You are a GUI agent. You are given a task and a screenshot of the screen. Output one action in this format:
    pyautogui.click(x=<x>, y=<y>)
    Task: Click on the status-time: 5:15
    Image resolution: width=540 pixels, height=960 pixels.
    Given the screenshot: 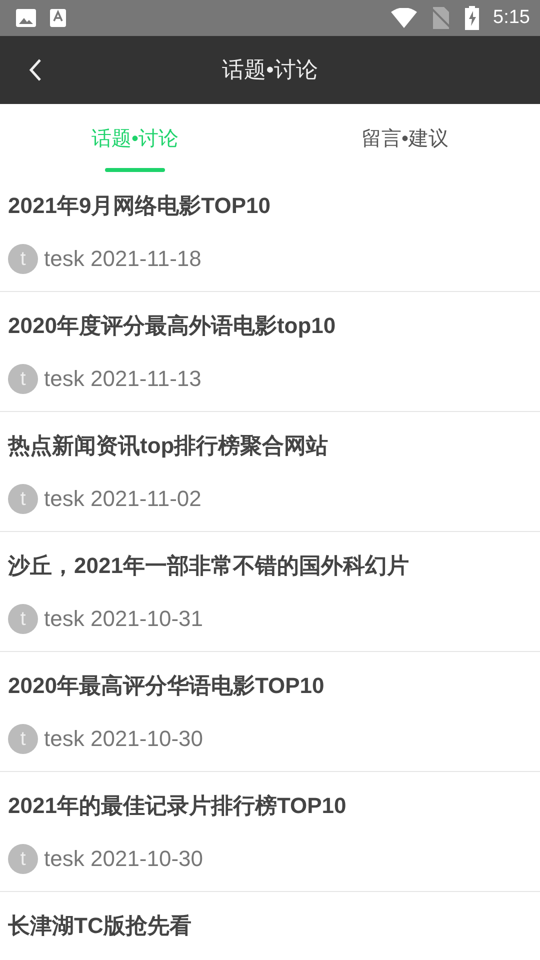 What is the action you would take?
    pyautogui.click(x=511, y=18)
    